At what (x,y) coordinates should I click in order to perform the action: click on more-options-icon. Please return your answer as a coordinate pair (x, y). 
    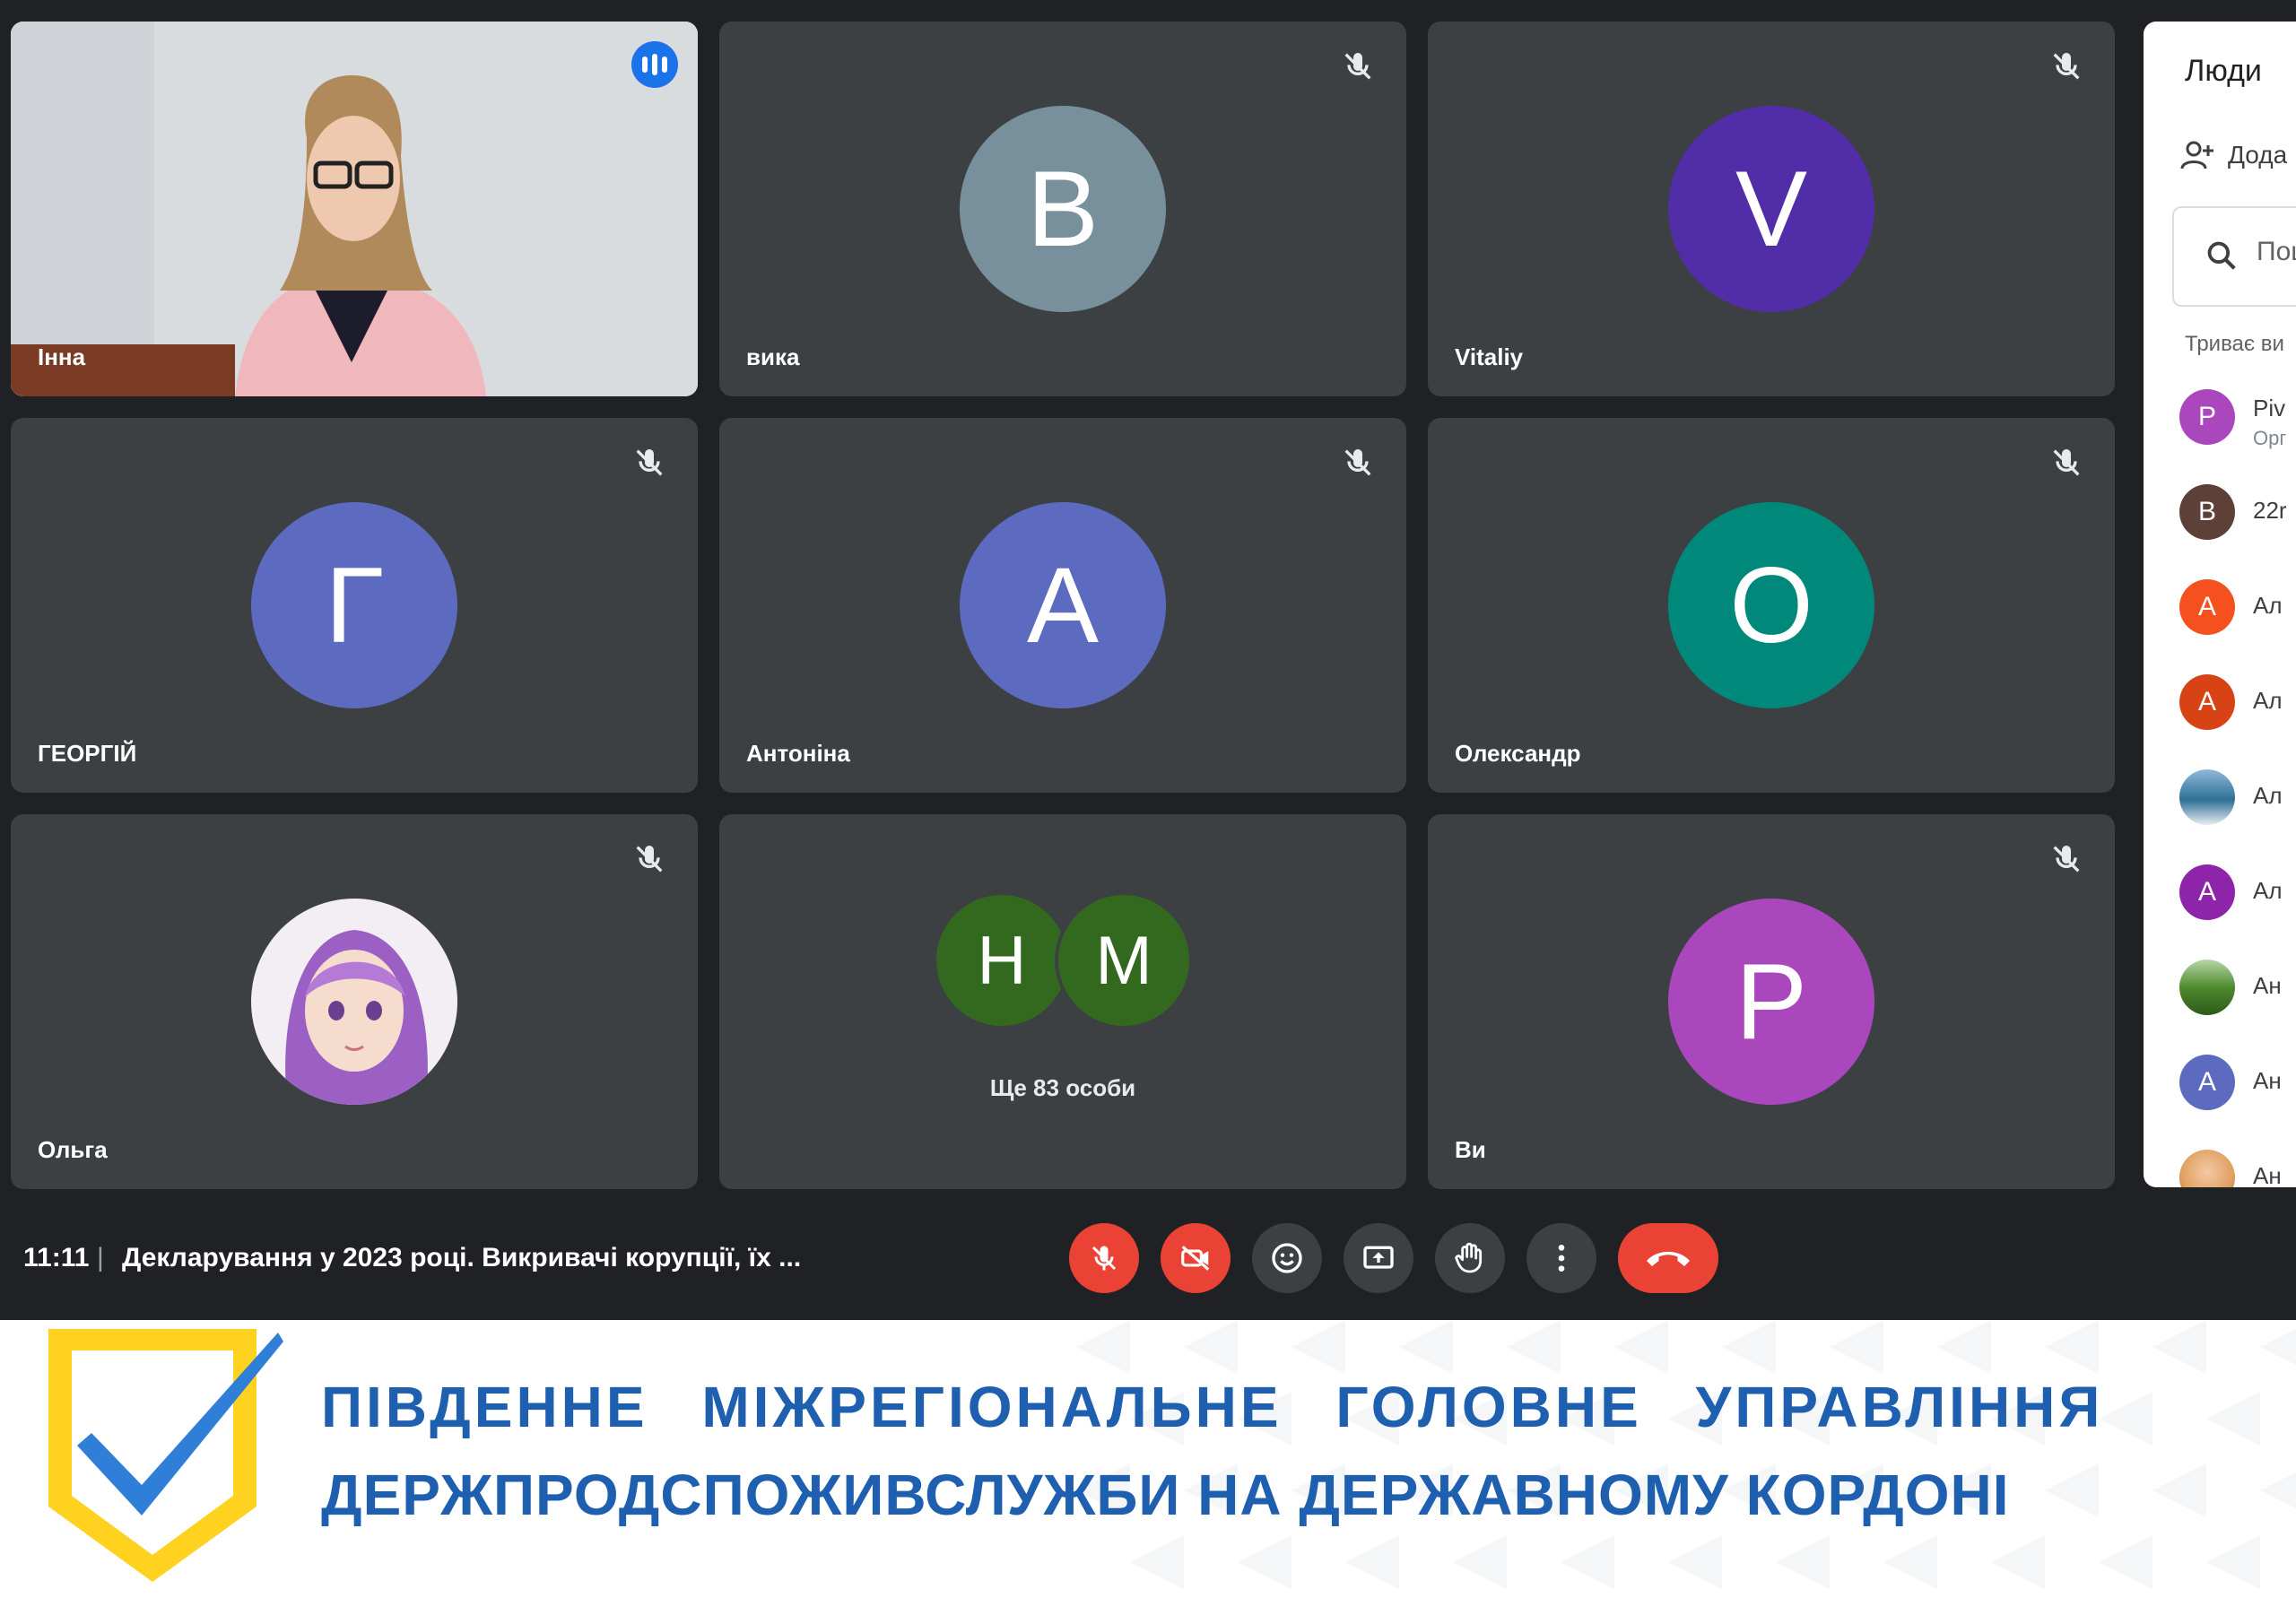
    Looking at the image, I should click on (1561, 1258).